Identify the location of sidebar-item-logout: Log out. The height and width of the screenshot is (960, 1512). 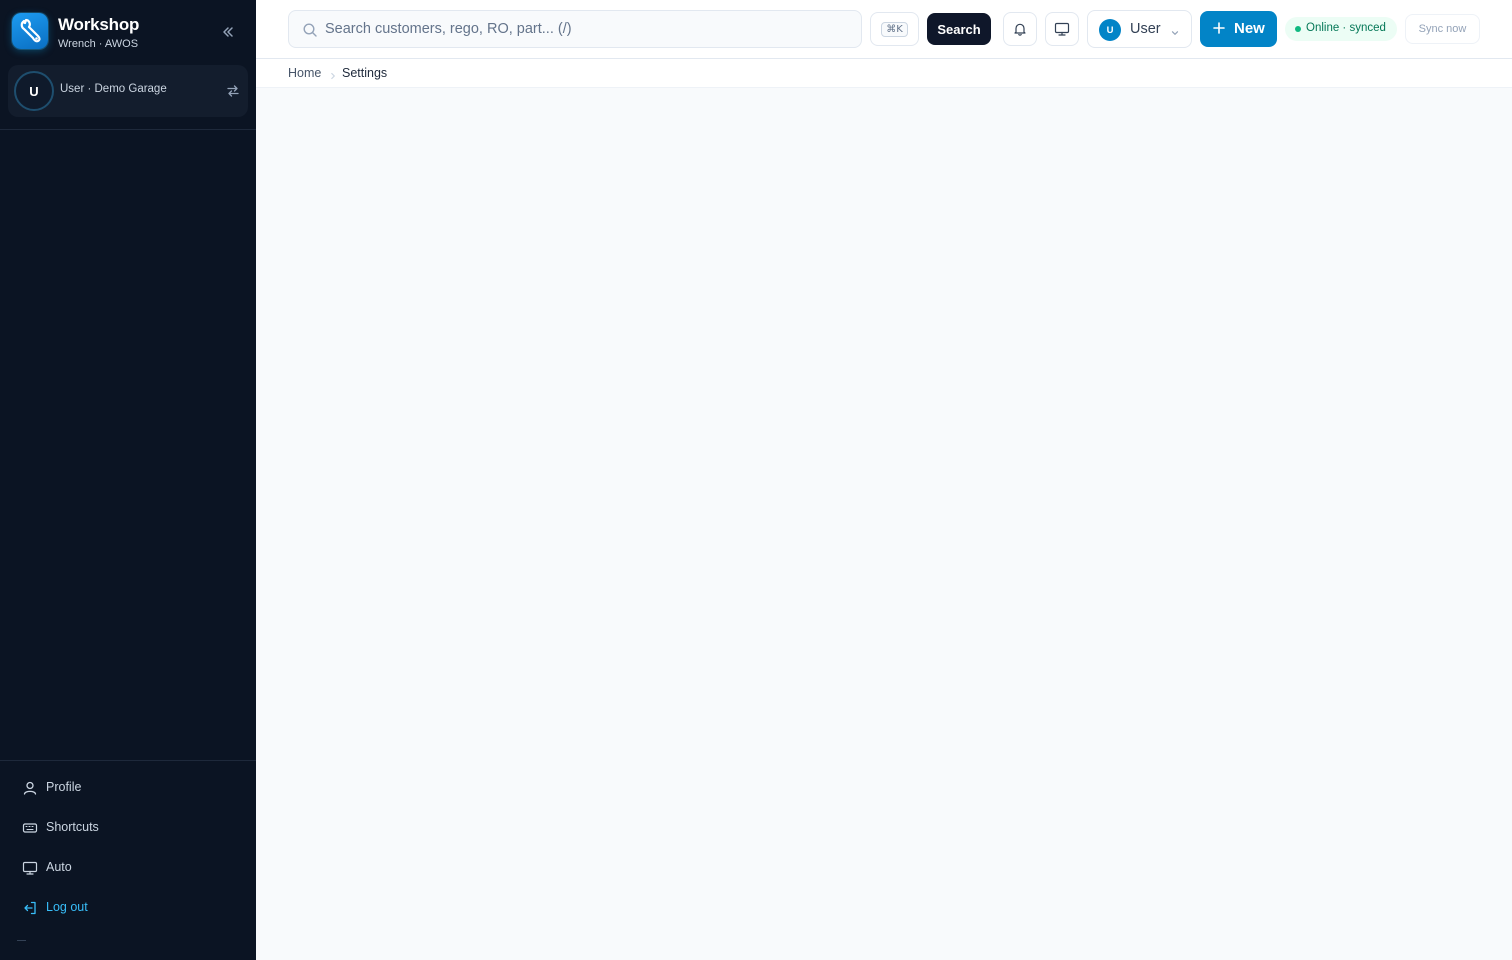
(128, 908).